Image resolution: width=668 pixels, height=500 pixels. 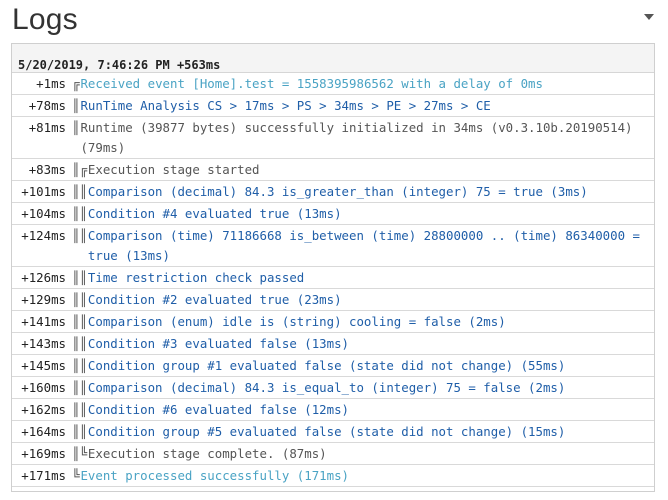 I want to click on log-row-delta: +1ms, so click(x=51, y=83).